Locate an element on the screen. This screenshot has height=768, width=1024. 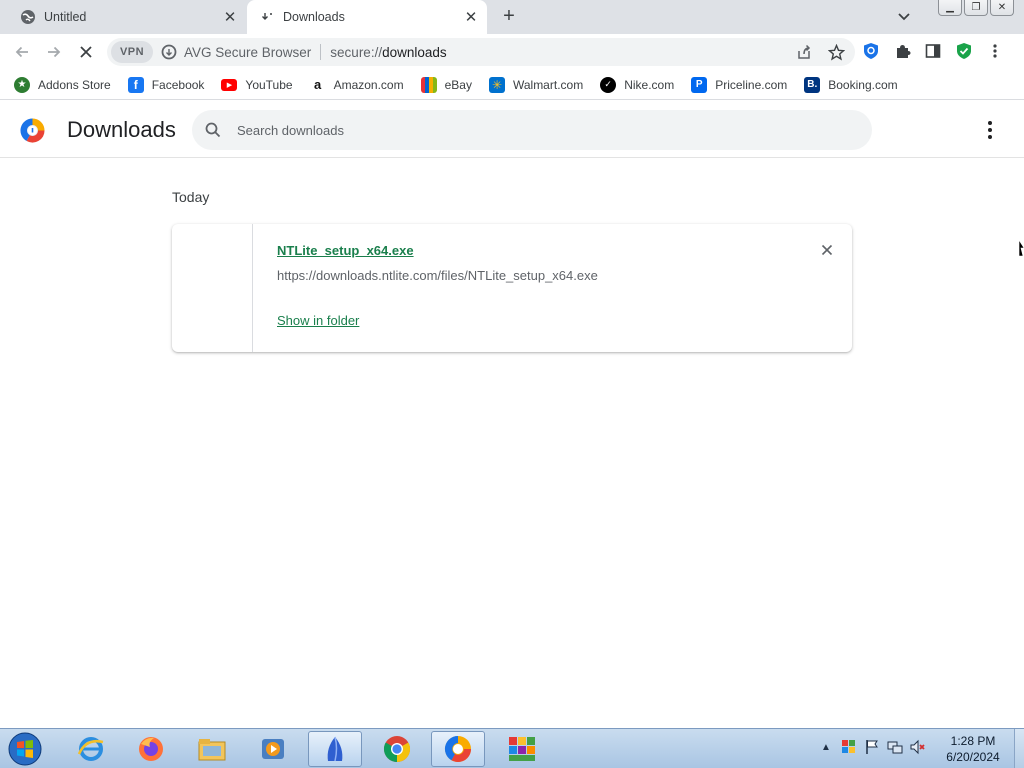
nike-icon: ✓ is located at coordinates (608, 84).